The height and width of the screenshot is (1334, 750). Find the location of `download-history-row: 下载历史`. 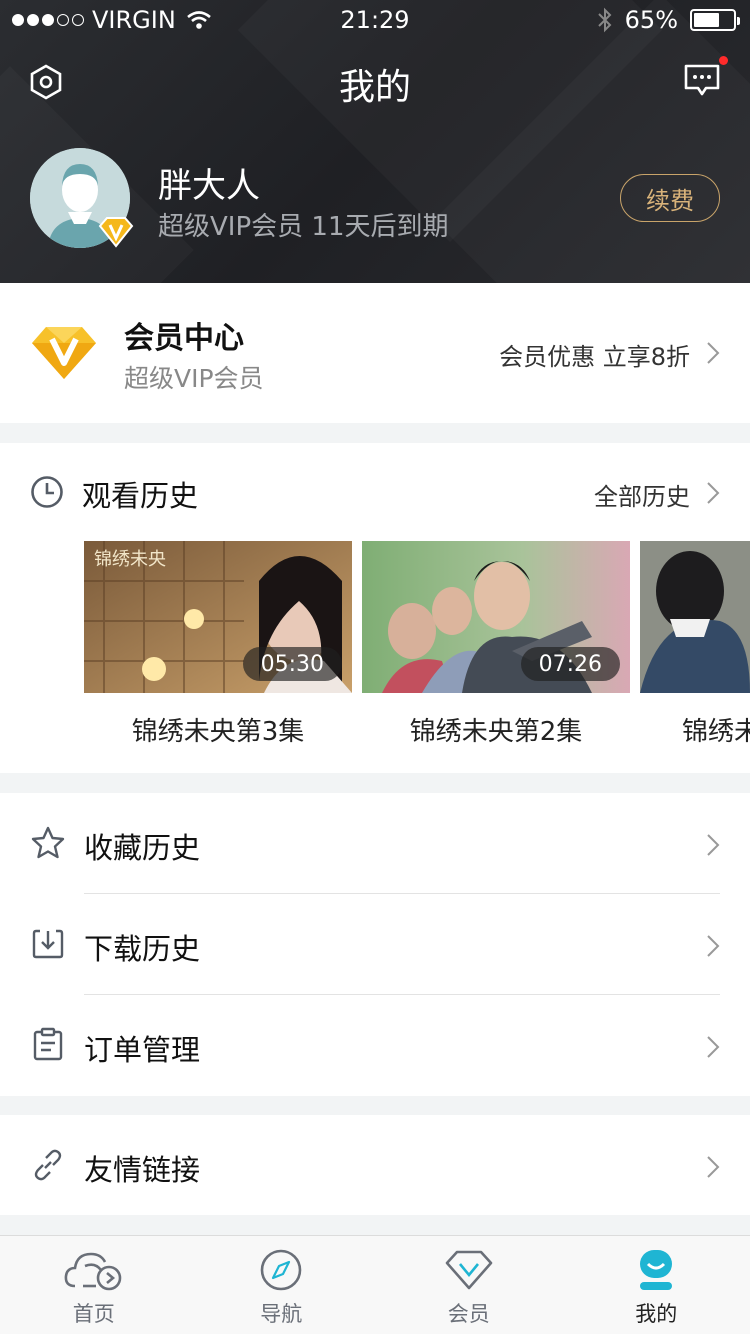

download-history-row: 下载历史 is located at coordinates (375, 944).